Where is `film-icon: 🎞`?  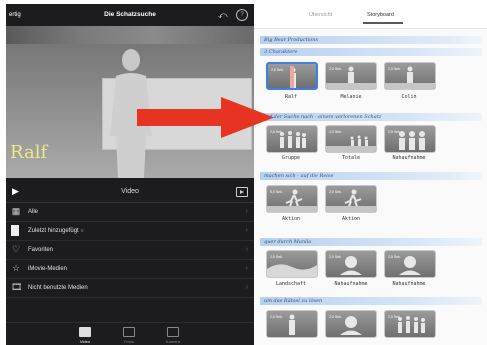 film-icon: 🎞 is located at coordinates (17, 287).